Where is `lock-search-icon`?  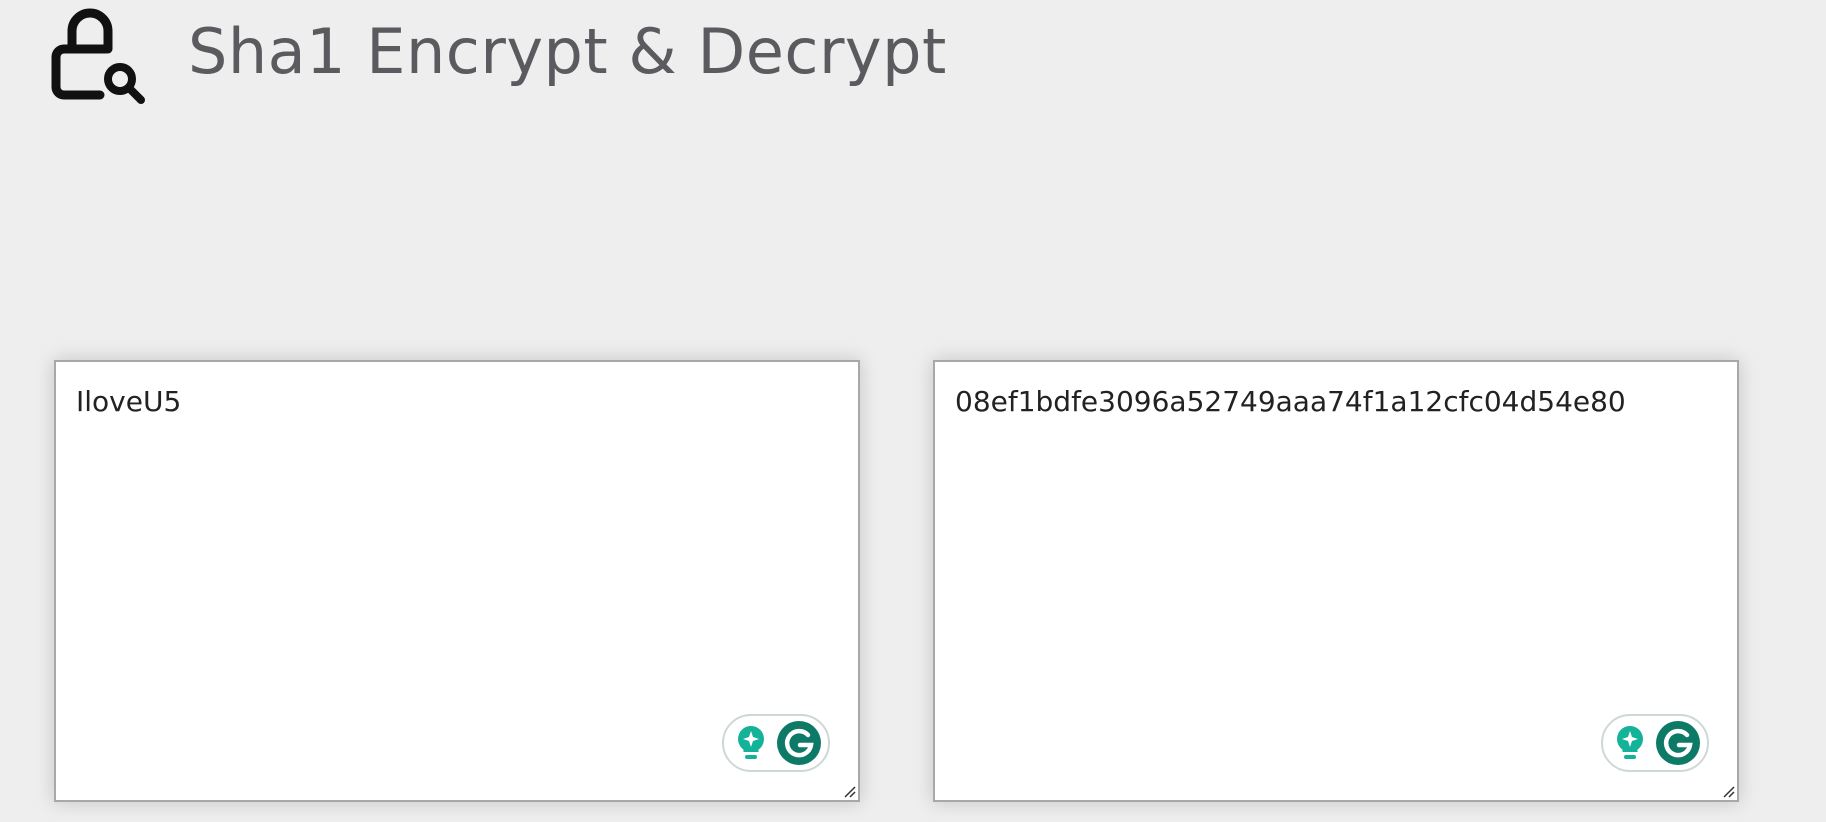
lock-search-icon is located at coordinates (98, 56).